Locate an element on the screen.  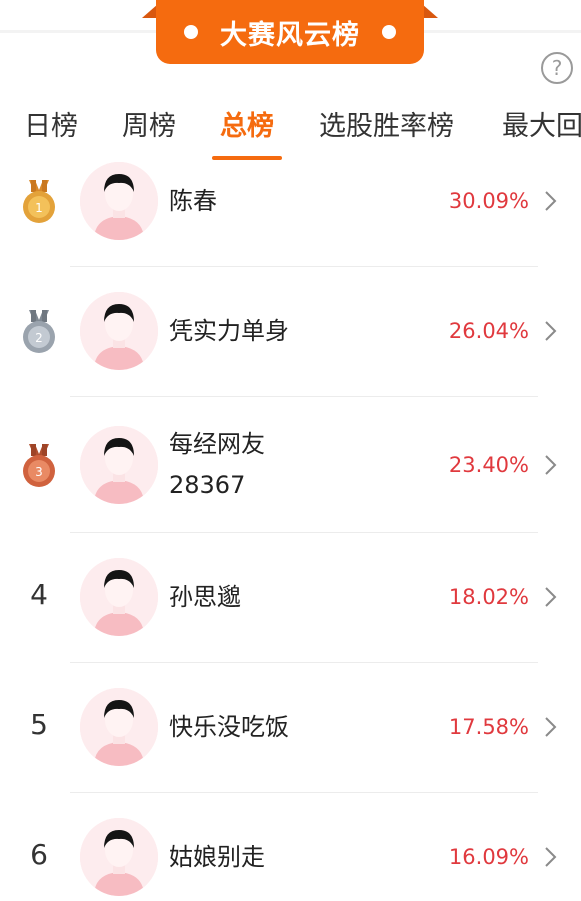
banner-dot-left is located at coordinates (191, 32).